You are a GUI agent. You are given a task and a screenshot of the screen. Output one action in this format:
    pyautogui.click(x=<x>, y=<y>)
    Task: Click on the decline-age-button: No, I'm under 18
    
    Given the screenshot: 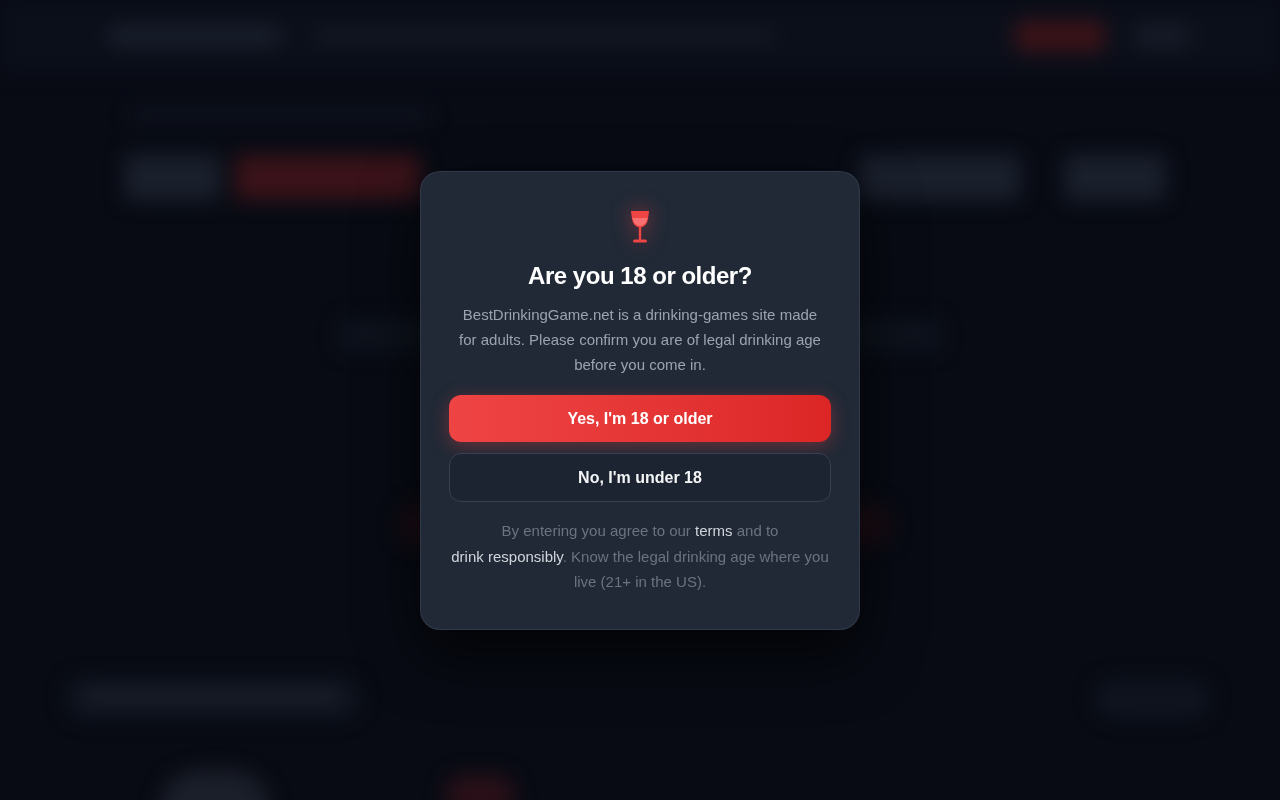 What is the action you would take?
    pyautogui.click(x=640, y=477)
    